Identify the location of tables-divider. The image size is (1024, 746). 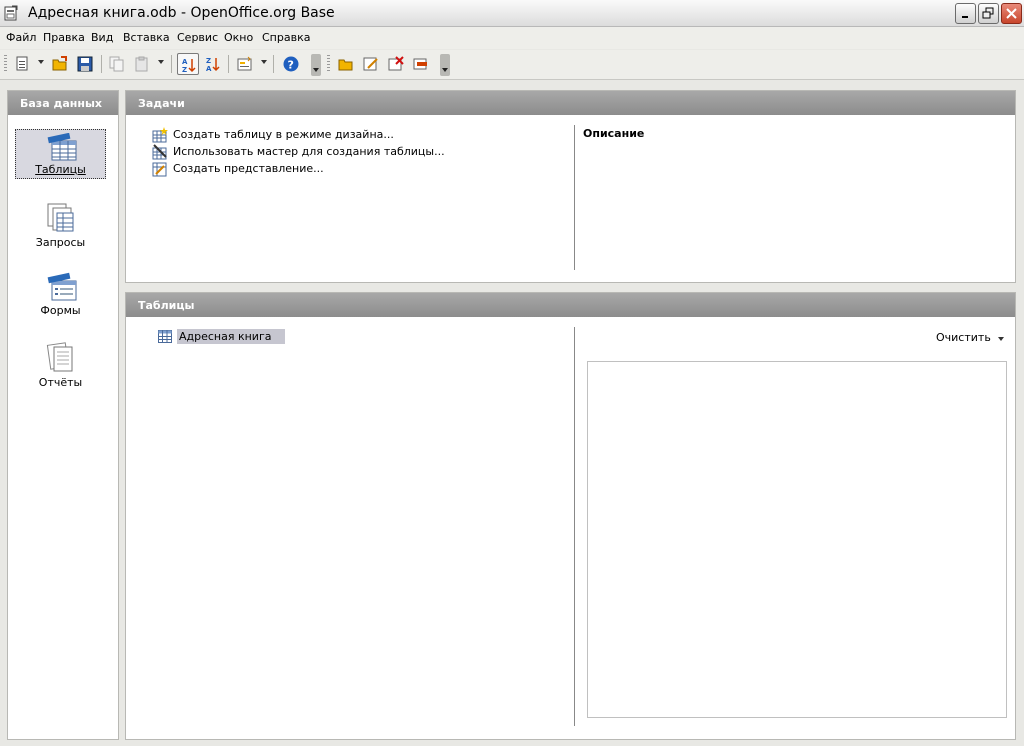
(574, 526).